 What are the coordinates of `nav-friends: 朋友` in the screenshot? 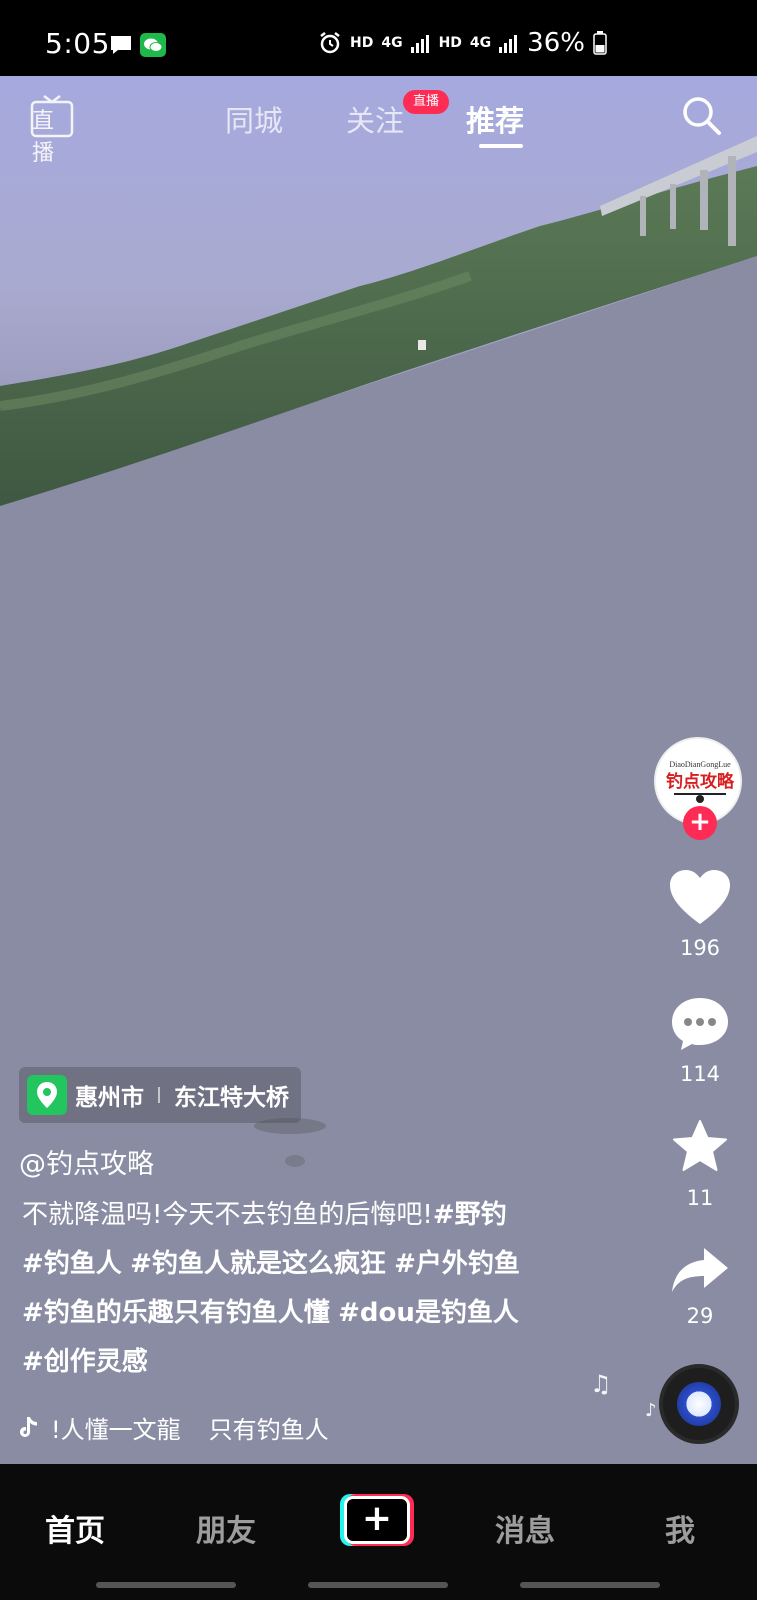 It's located at (226, 1528).